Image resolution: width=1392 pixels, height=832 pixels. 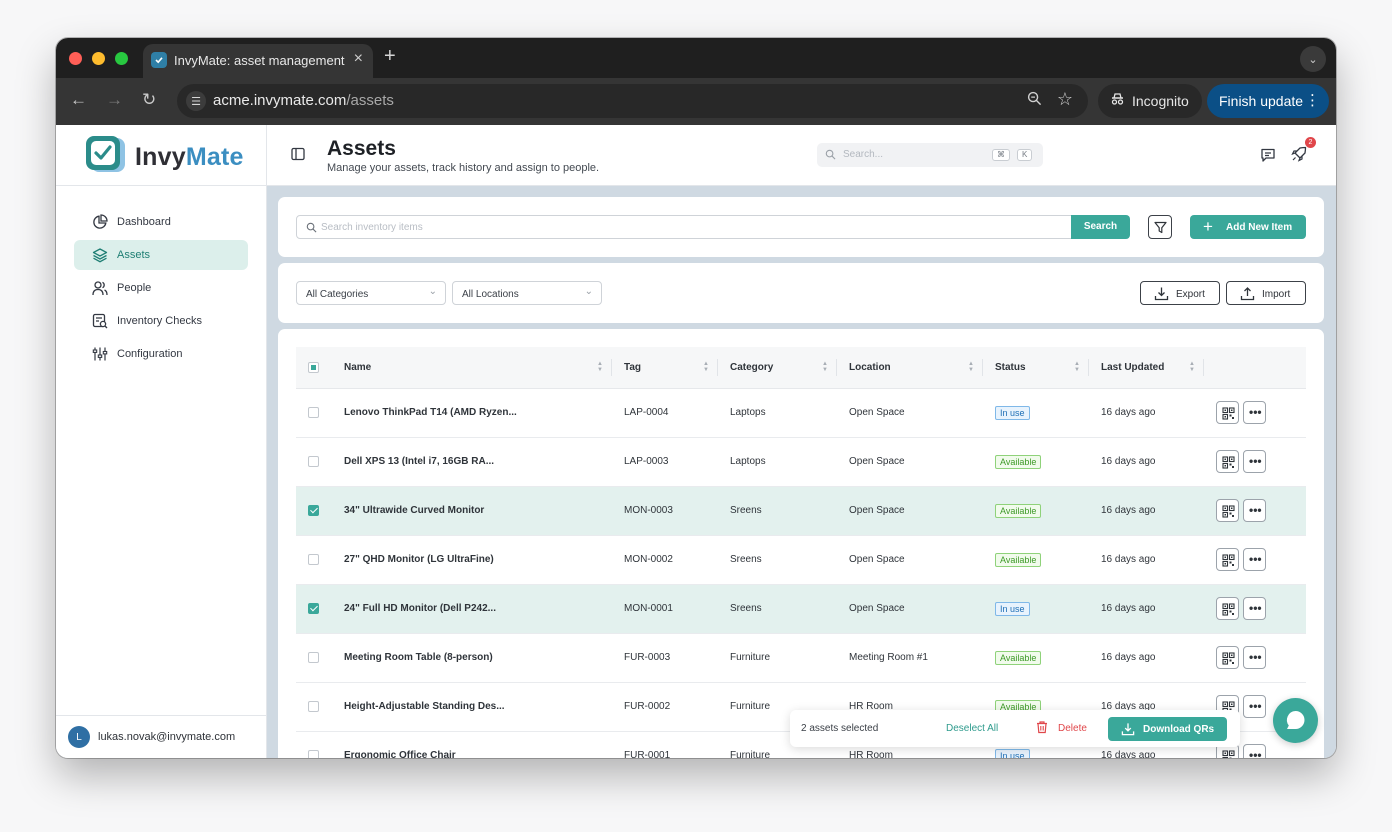 What do you see at coordinates (161, 288) in the screenshot?
I see `sidebar-item-people: People` at bounding box center [161, 288].